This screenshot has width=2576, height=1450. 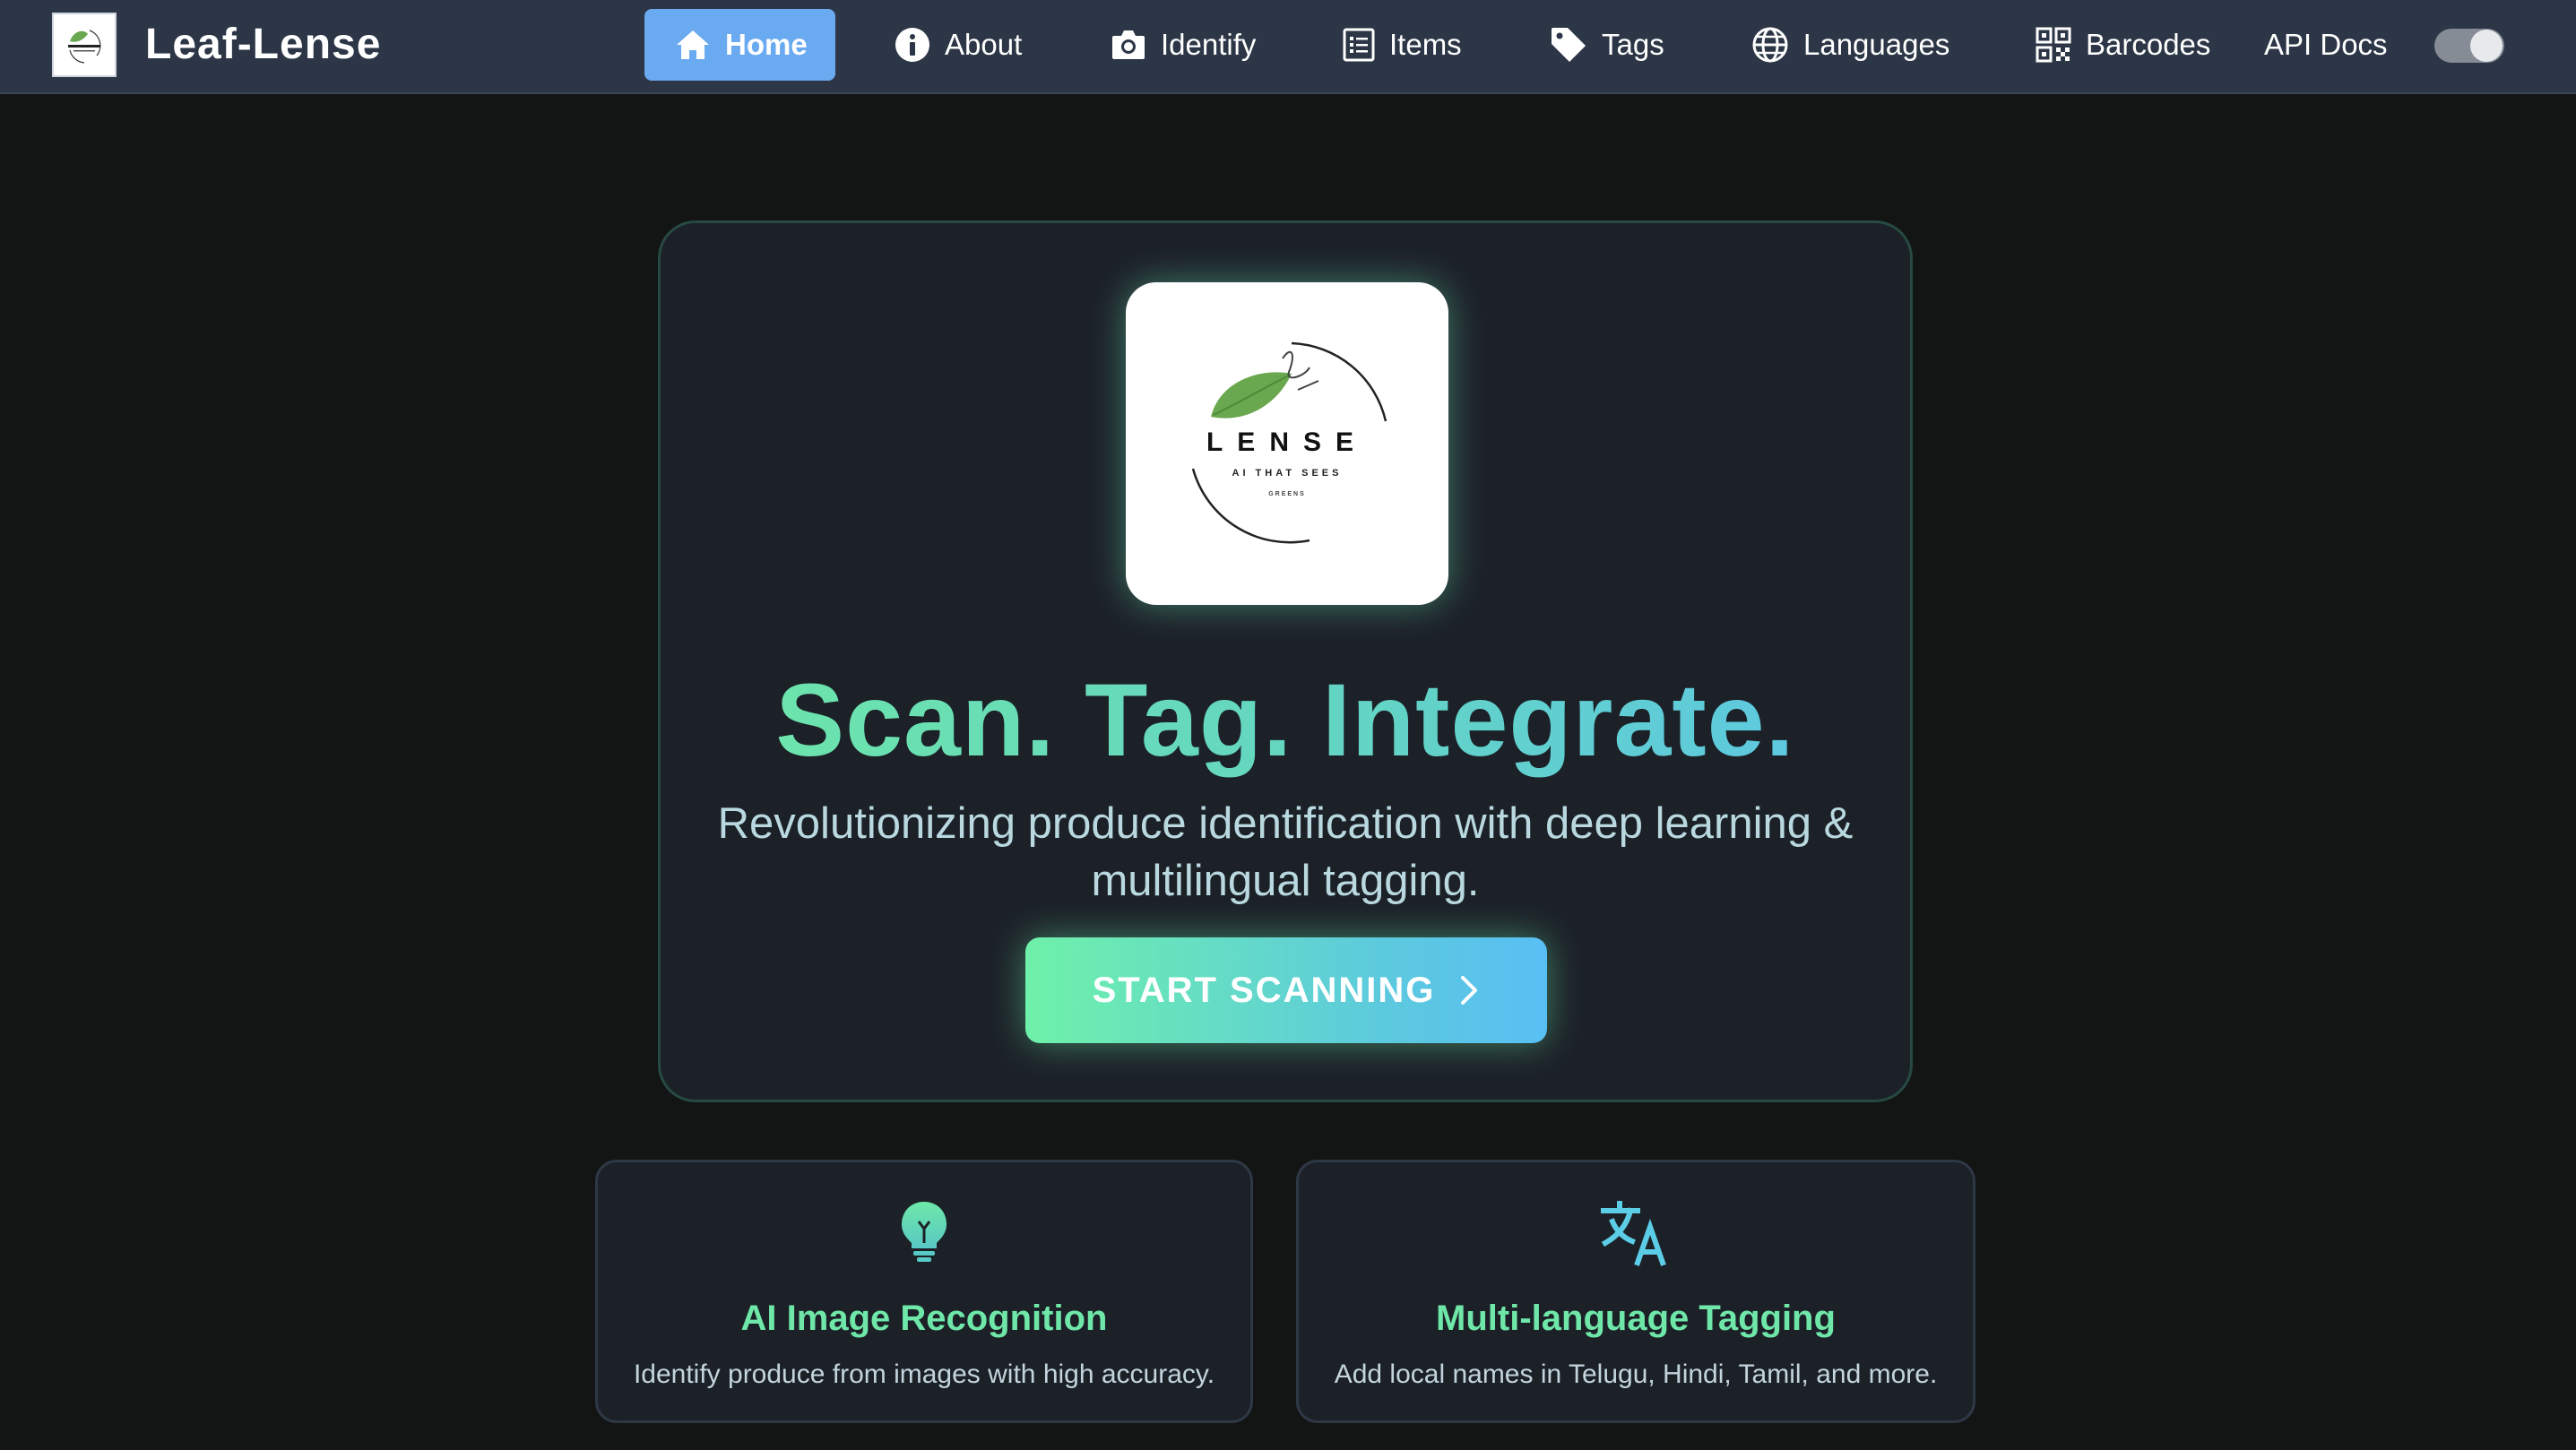 I want to click on nav-about: About, so click(x=958, y=45).